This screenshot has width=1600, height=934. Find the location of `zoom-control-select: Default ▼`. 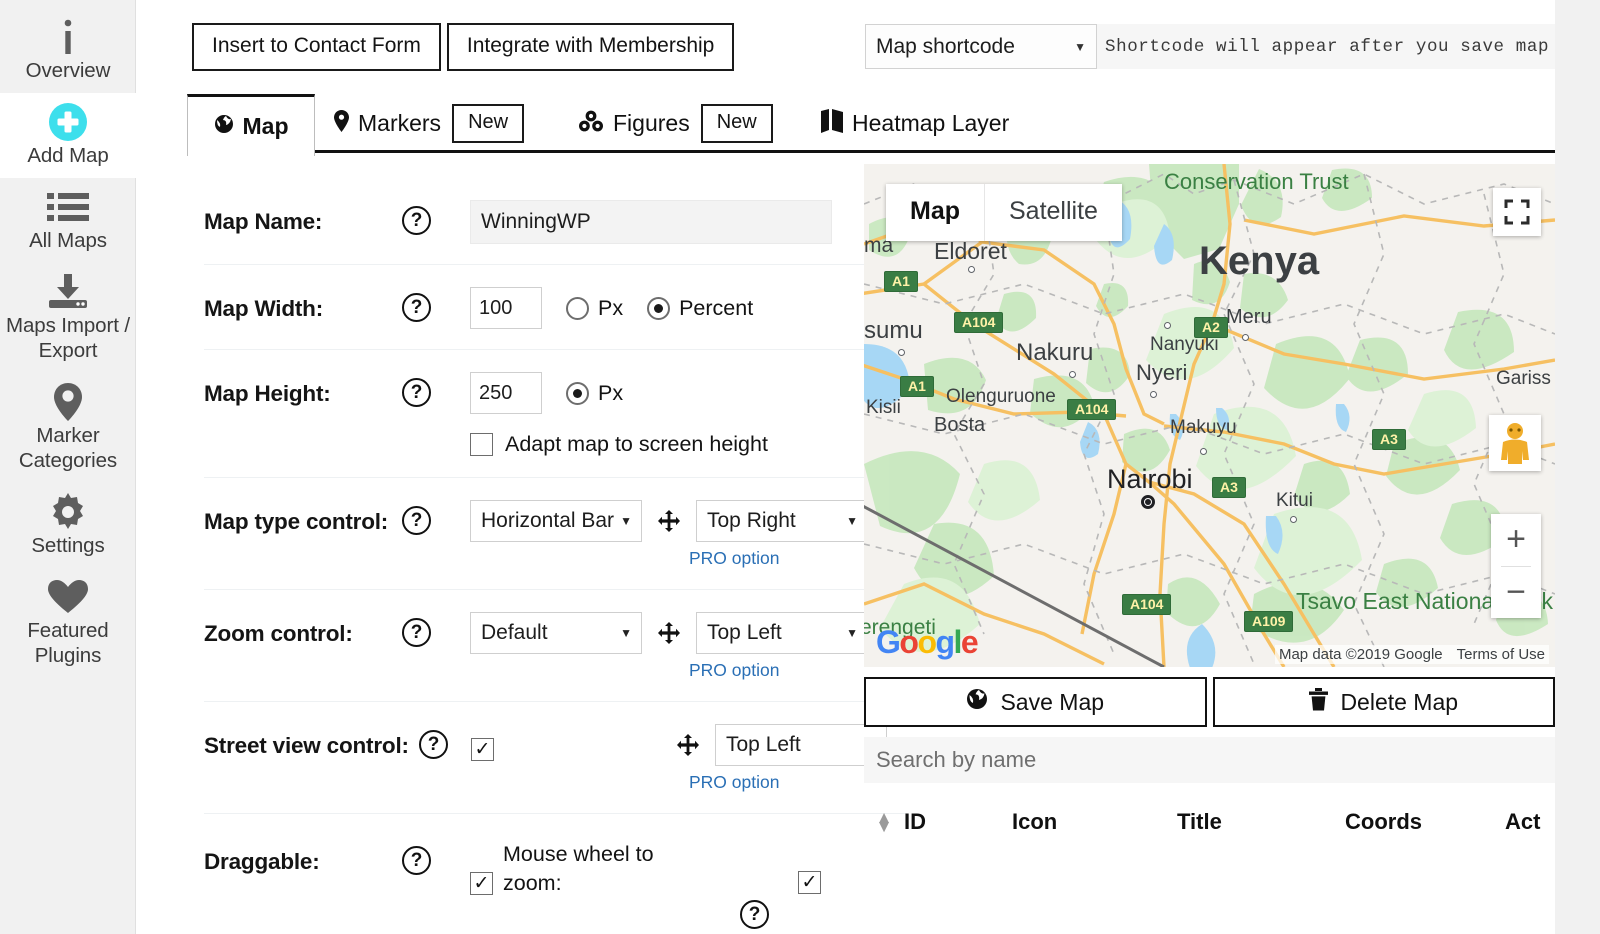

zoom-control-select: Default ▼ is located at coordinates (556, 633).